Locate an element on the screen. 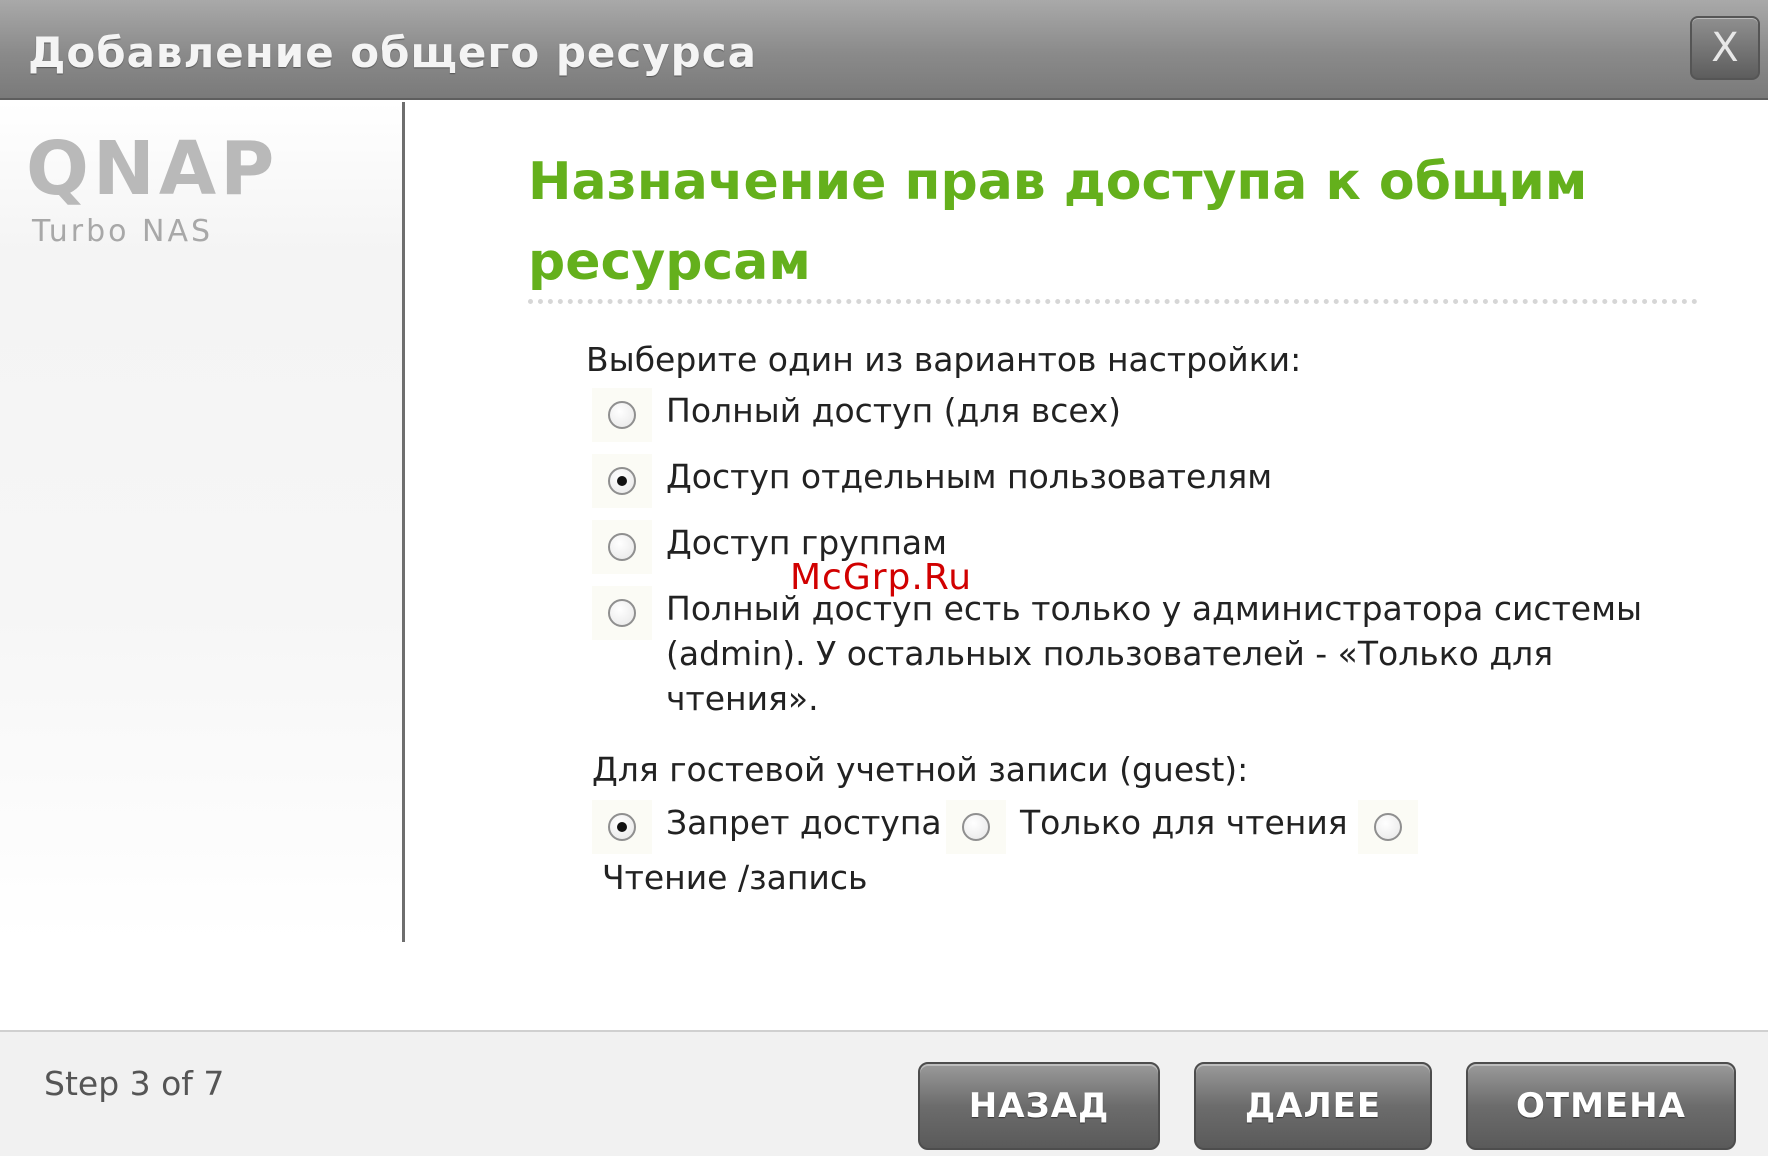  radio-guest-readwrite is located at coordinates (1388, 827).